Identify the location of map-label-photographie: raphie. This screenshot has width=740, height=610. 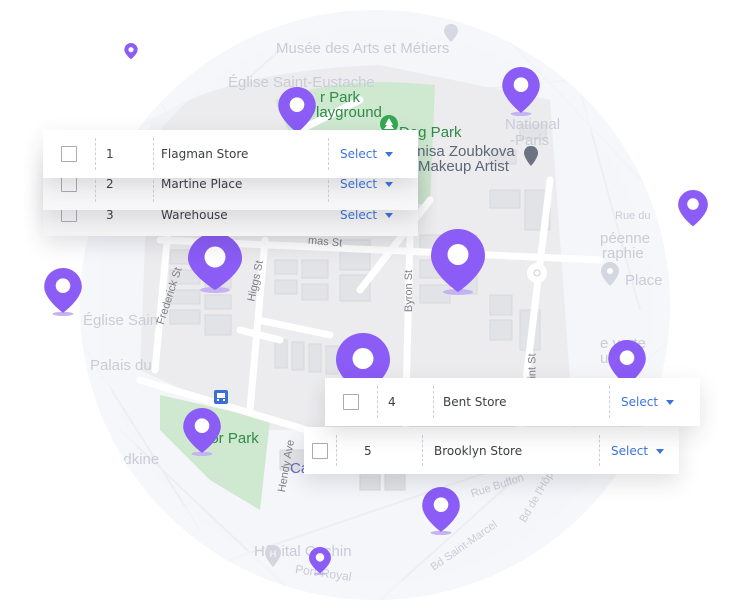
(623, 253).